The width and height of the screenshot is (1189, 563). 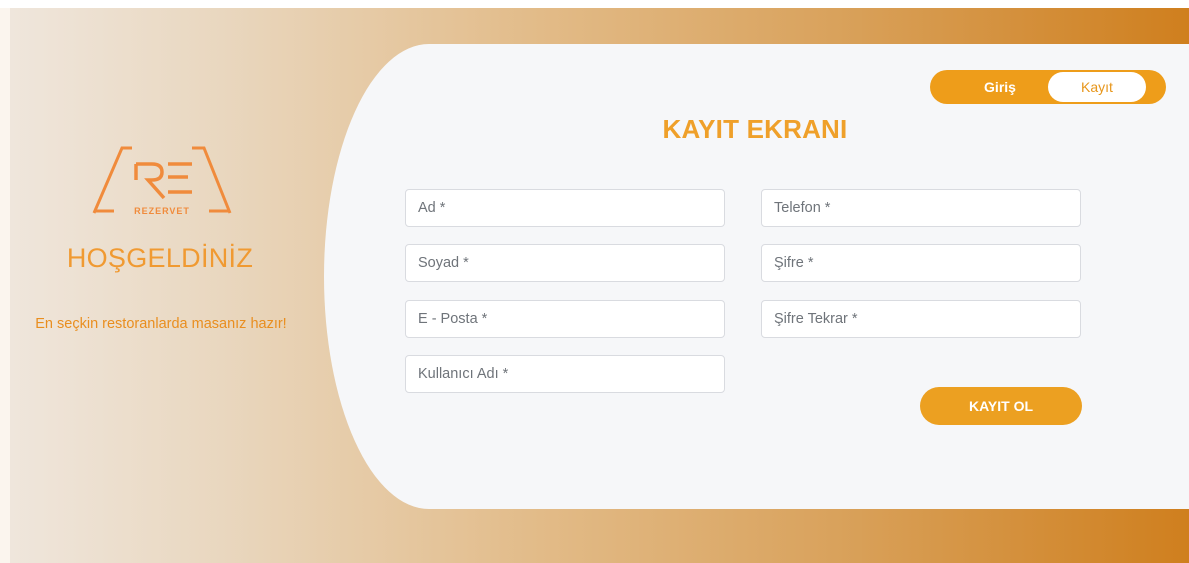 I want to click on username-input: Kullanıcı Adı *, so click(x=565, y=374).